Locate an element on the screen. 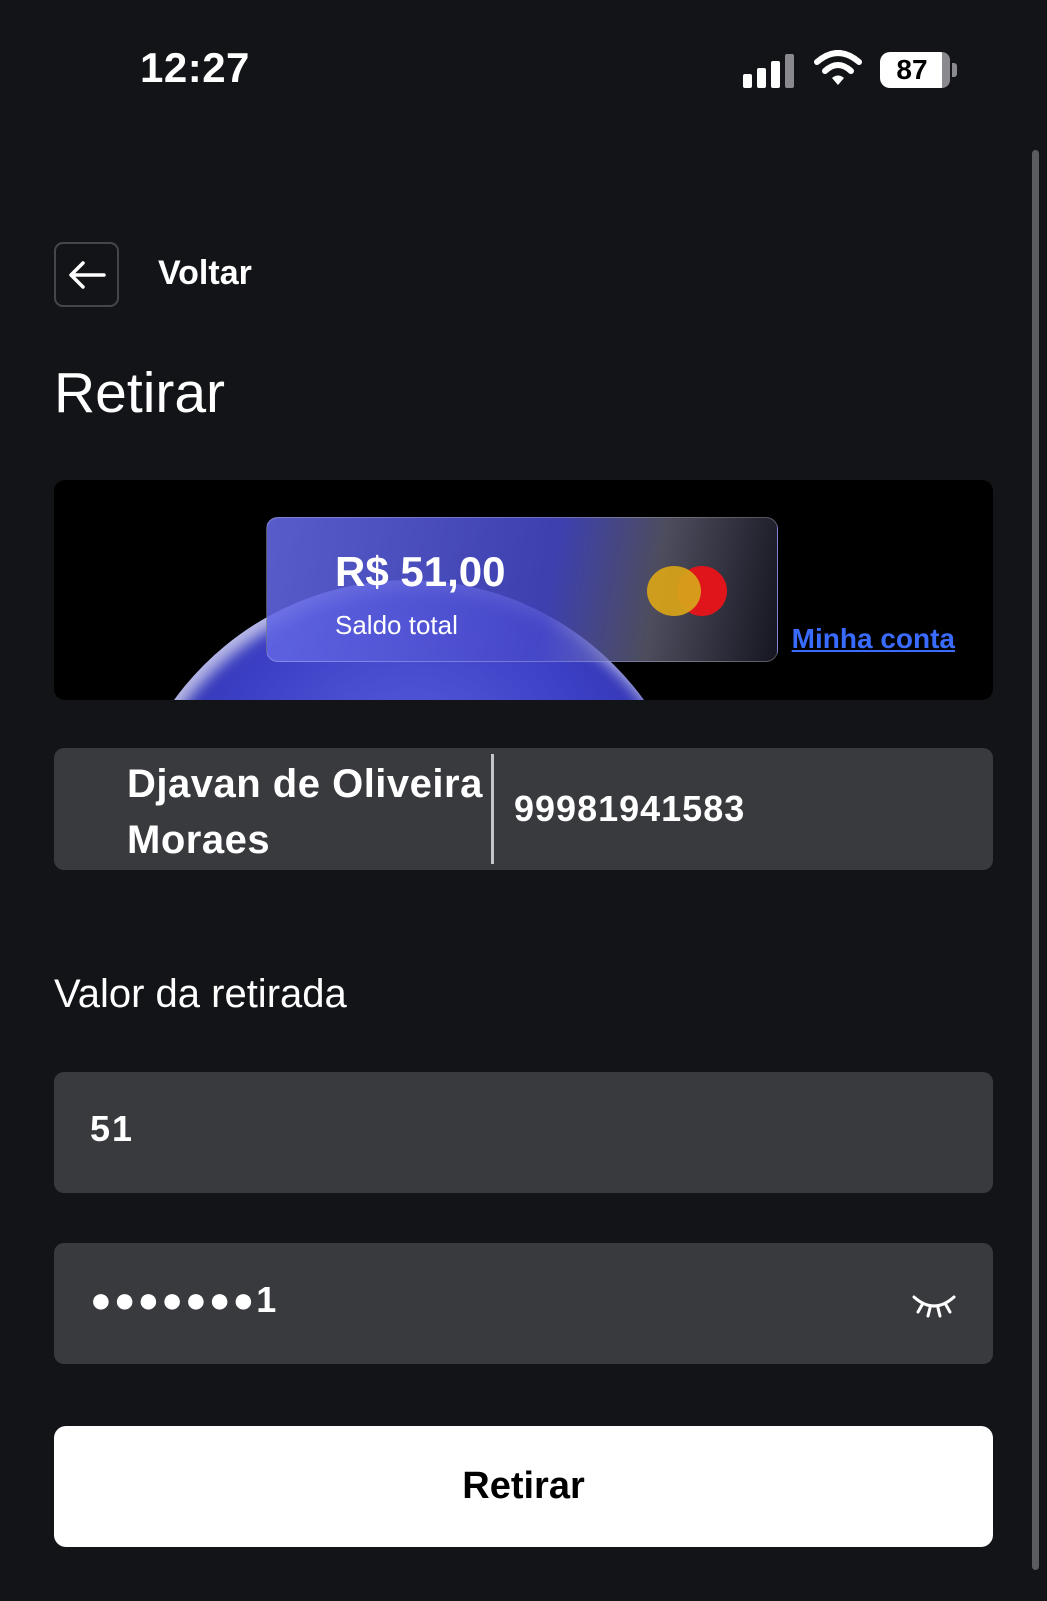 This screenshot has height=1601, width=1047. back-label: Voltar is located at coordinates (205, 273).